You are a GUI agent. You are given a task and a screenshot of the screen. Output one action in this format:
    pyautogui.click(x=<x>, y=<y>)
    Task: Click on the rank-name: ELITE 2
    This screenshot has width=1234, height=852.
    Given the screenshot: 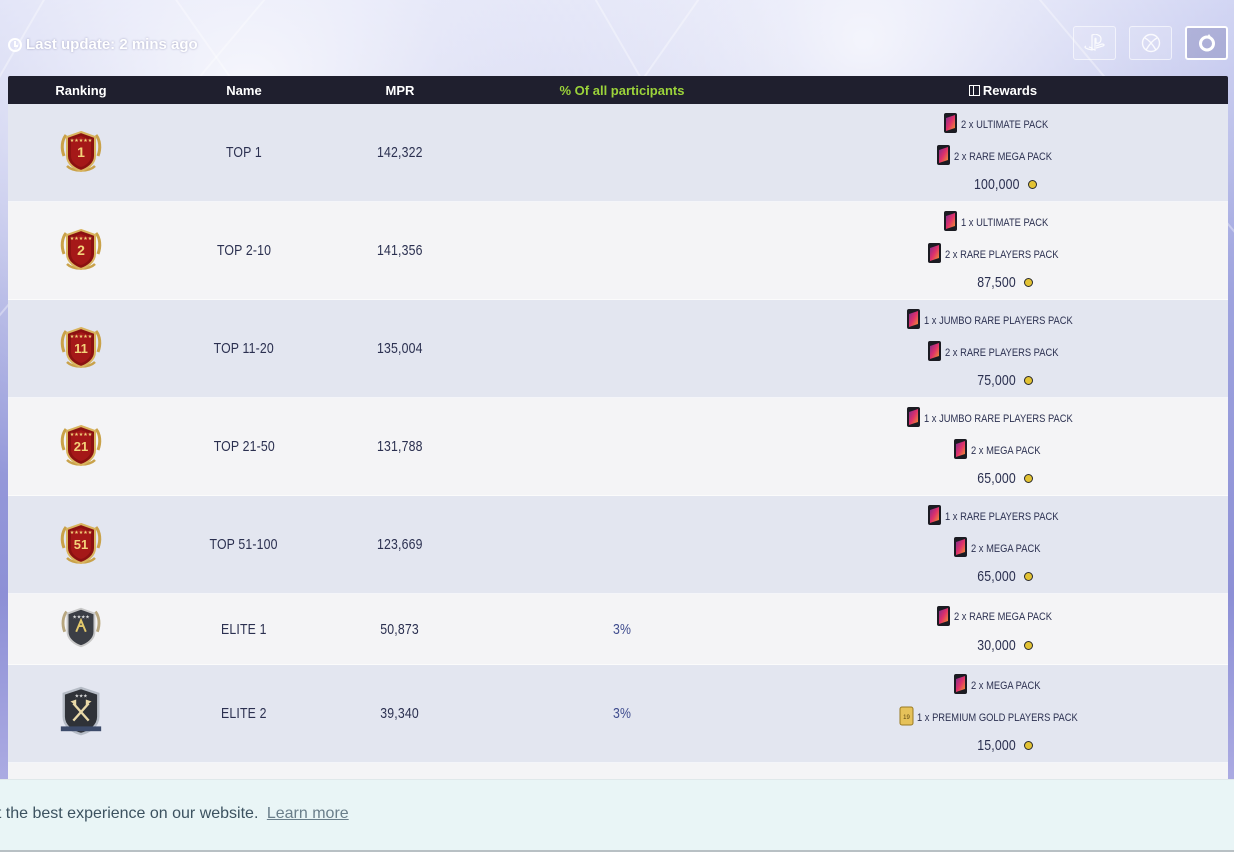 What is the action you would take?
    pyautogui.click(x=244, y=713)
    